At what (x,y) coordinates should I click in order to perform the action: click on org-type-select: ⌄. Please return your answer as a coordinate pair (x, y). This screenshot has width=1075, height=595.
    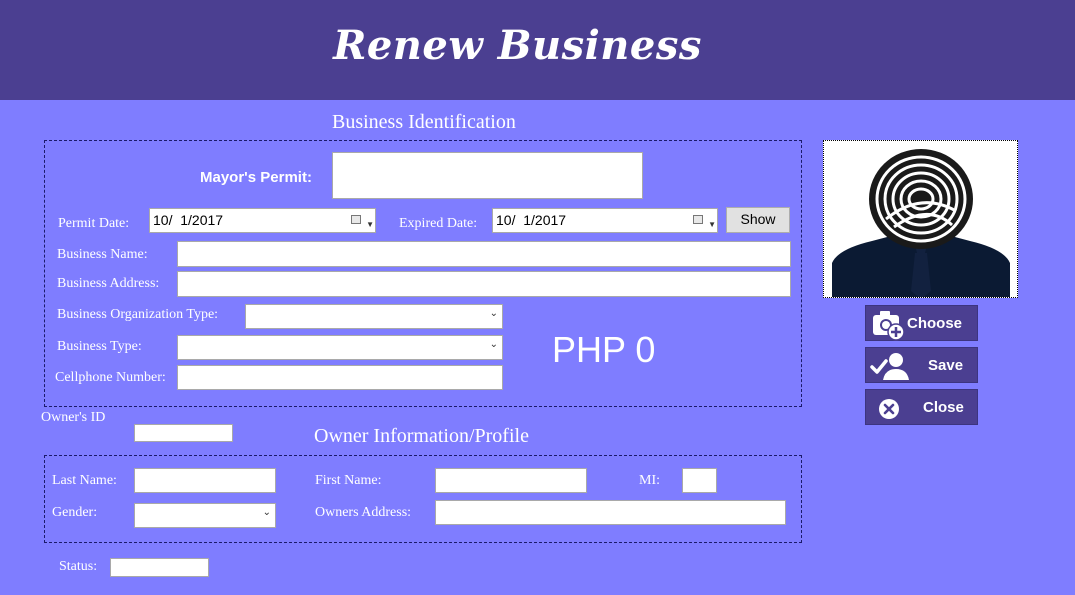
    Looking at the image, I should click on (374, 316).